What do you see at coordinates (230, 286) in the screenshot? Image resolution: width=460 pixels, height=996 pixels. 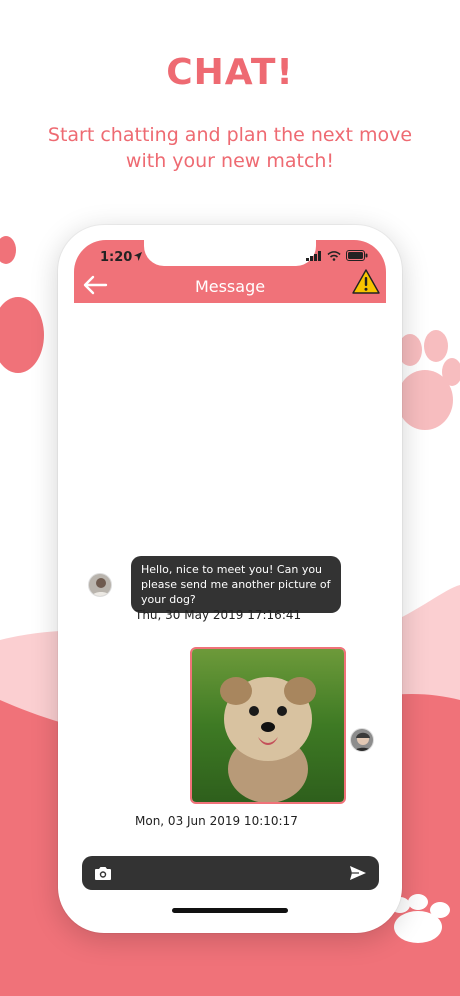 I see `header-title: Message` at bounding box center [230, 286].